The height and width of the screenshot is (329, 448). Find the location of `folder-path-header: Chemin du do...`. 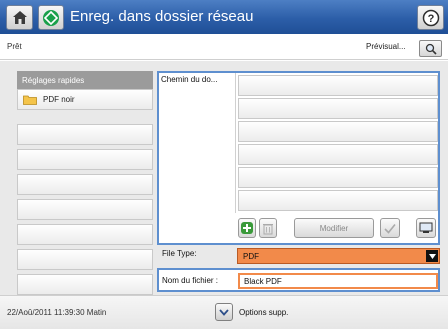

folder-path-header: Chemin du do... is located at coordinates (189, 79).